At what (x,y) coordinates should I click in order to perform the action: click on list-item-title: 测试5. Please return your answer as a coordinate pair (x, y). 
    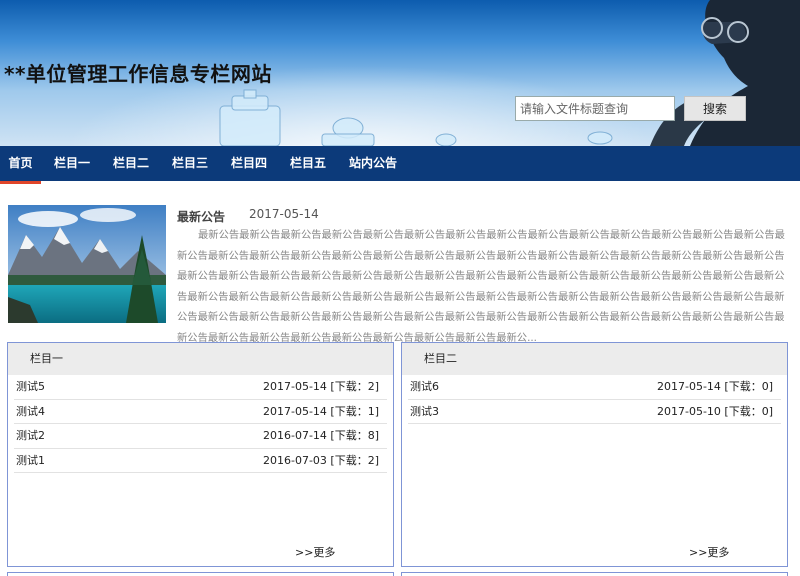
    Looking at the image, I should click on (30, 387).